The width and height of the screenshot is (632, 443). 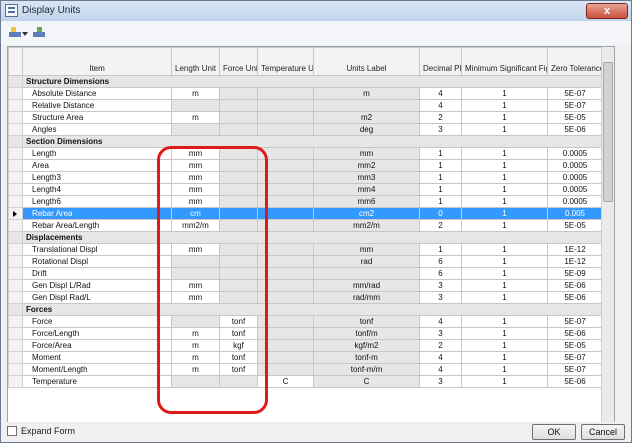 I want to click on cell-zero-tolerance: 5E-09, so click(x=575, y=273).